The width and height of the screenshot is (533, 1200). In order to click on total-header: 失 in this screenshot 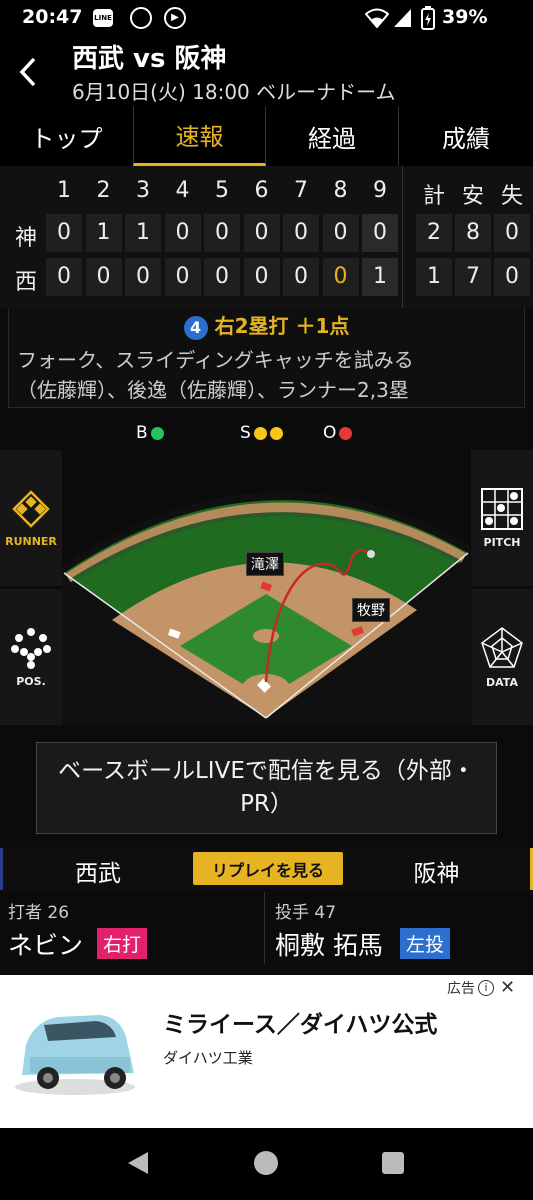, I will do `click(511, 196)`.